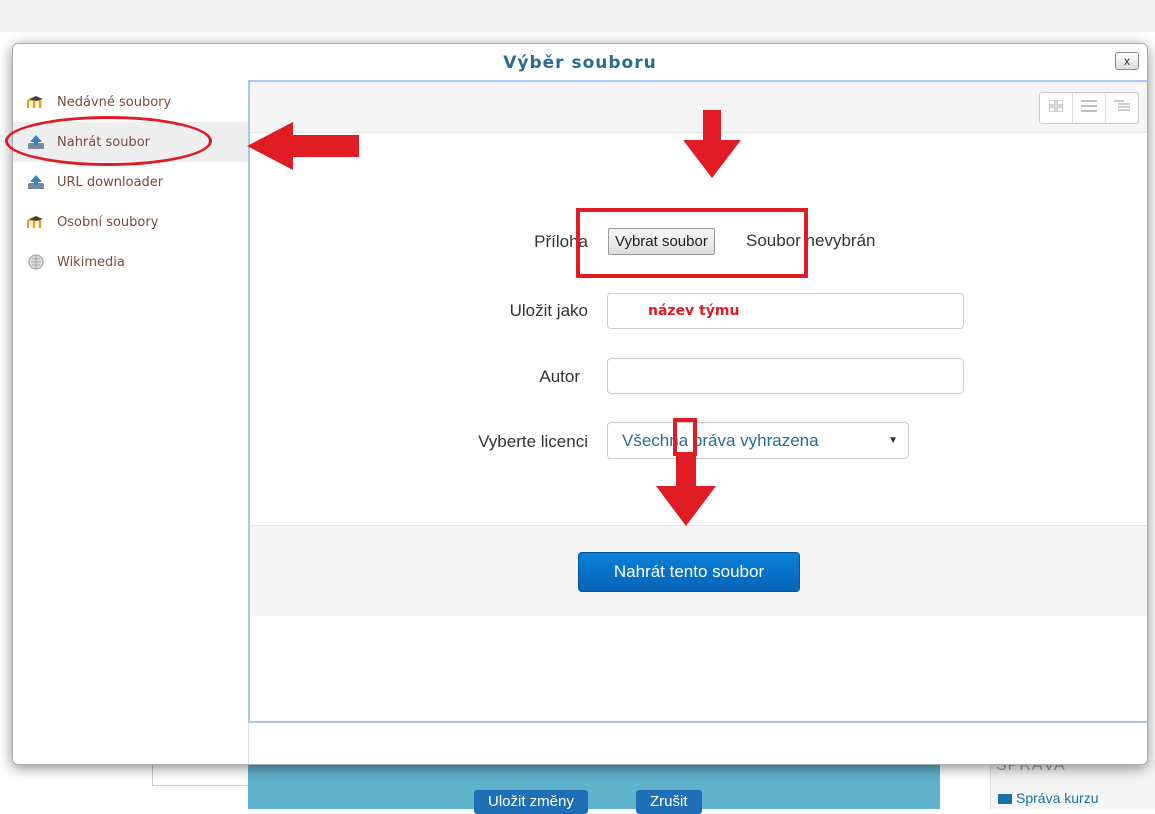  Describe the element at coordinates (130, 262) in the screenshot. I see `sidebar-item-wikimedia: Wikimedia` at that location.